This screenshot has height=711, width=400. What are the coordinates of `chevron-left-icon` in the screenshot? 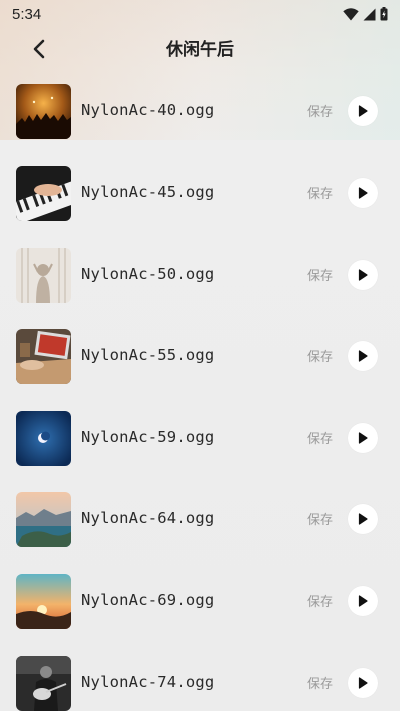 It's located at (39, 51).